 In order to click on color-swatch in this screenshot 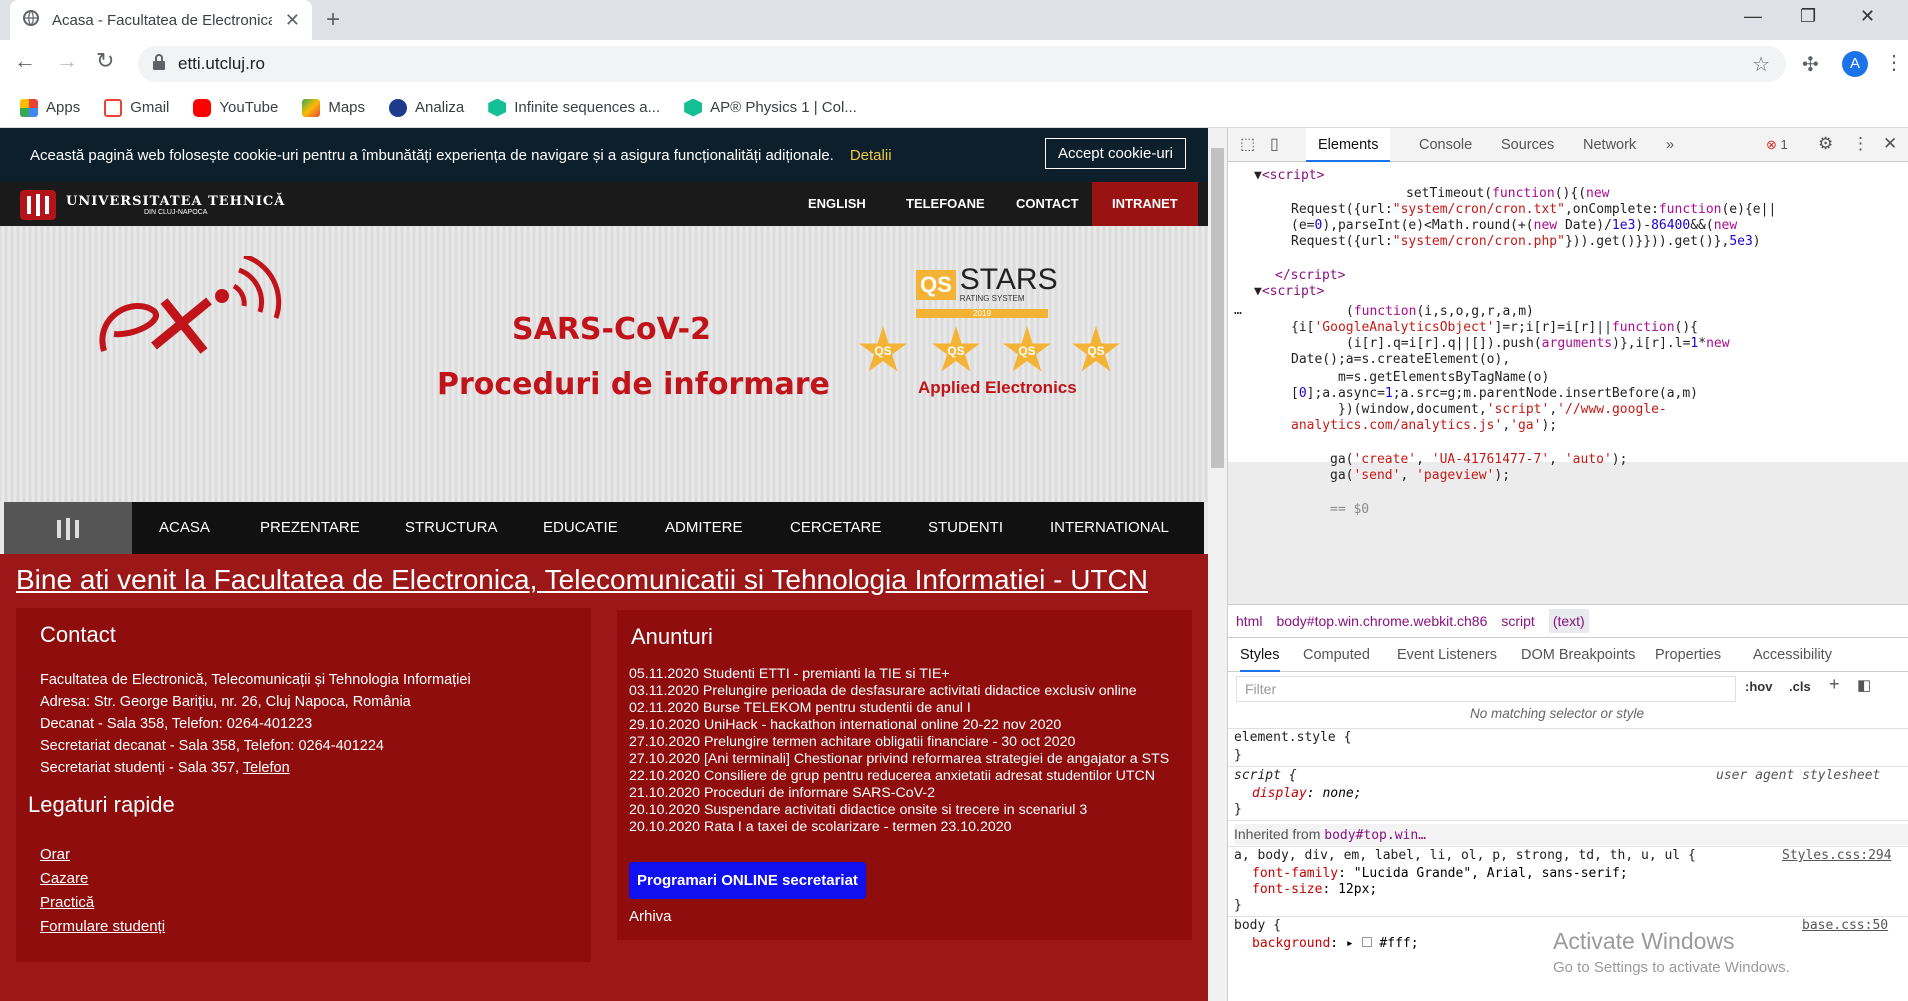, I will do `click(1366, 942)`.